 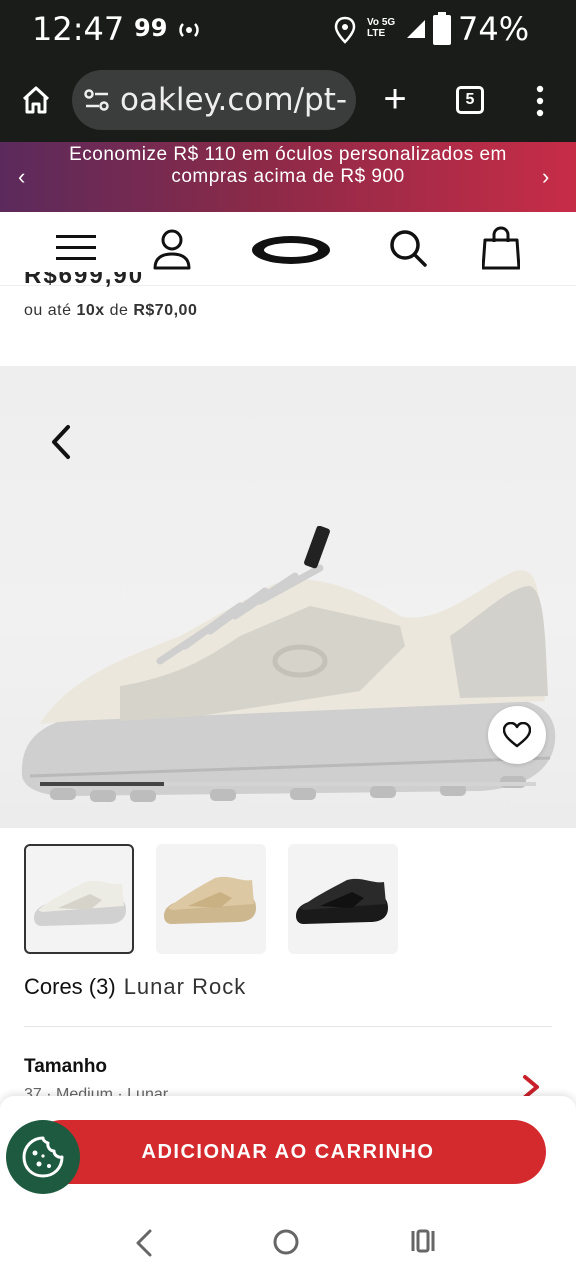 I want to click on divider, so click(x=288, y=1026).